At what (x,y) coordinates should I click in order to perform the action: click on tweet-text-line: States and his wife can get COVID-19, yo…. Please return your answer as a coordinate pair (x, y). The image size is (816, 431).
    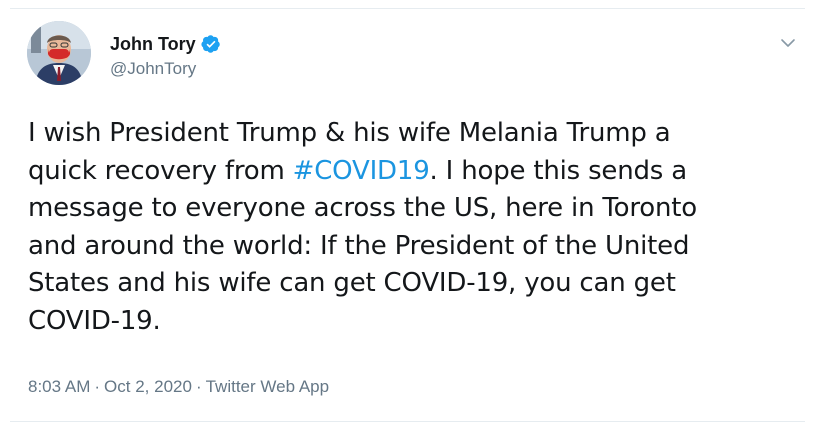
    Looking at the image, I should click on (408, 284).